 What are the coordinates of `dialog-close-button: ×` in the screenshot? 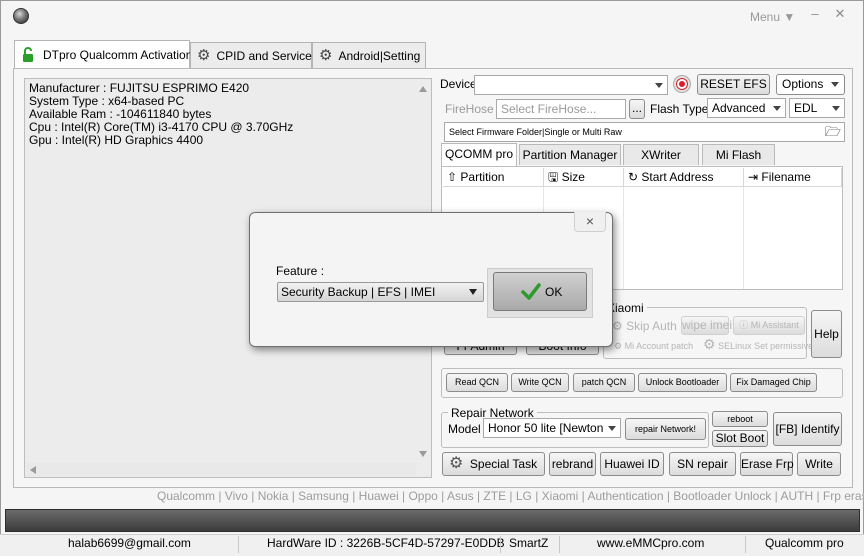 It's located at (590, 222).